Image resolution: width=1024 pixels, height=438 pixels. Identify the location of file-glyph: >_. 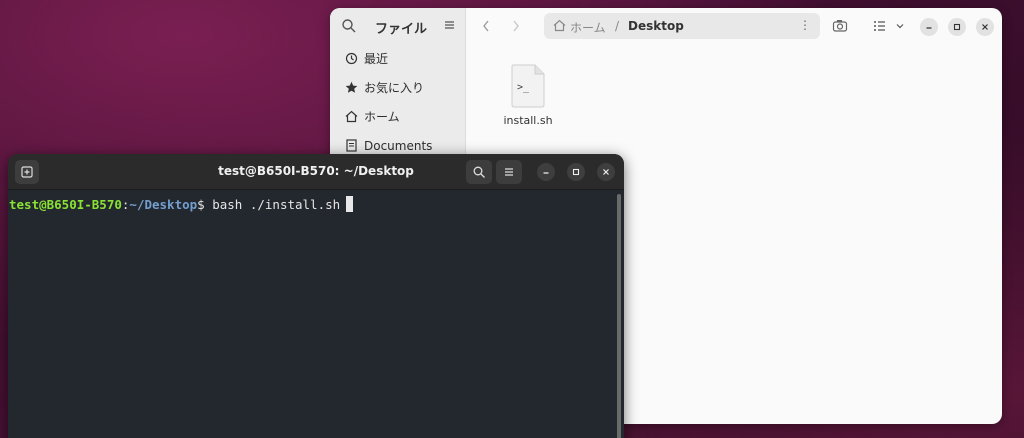
(523, 87).